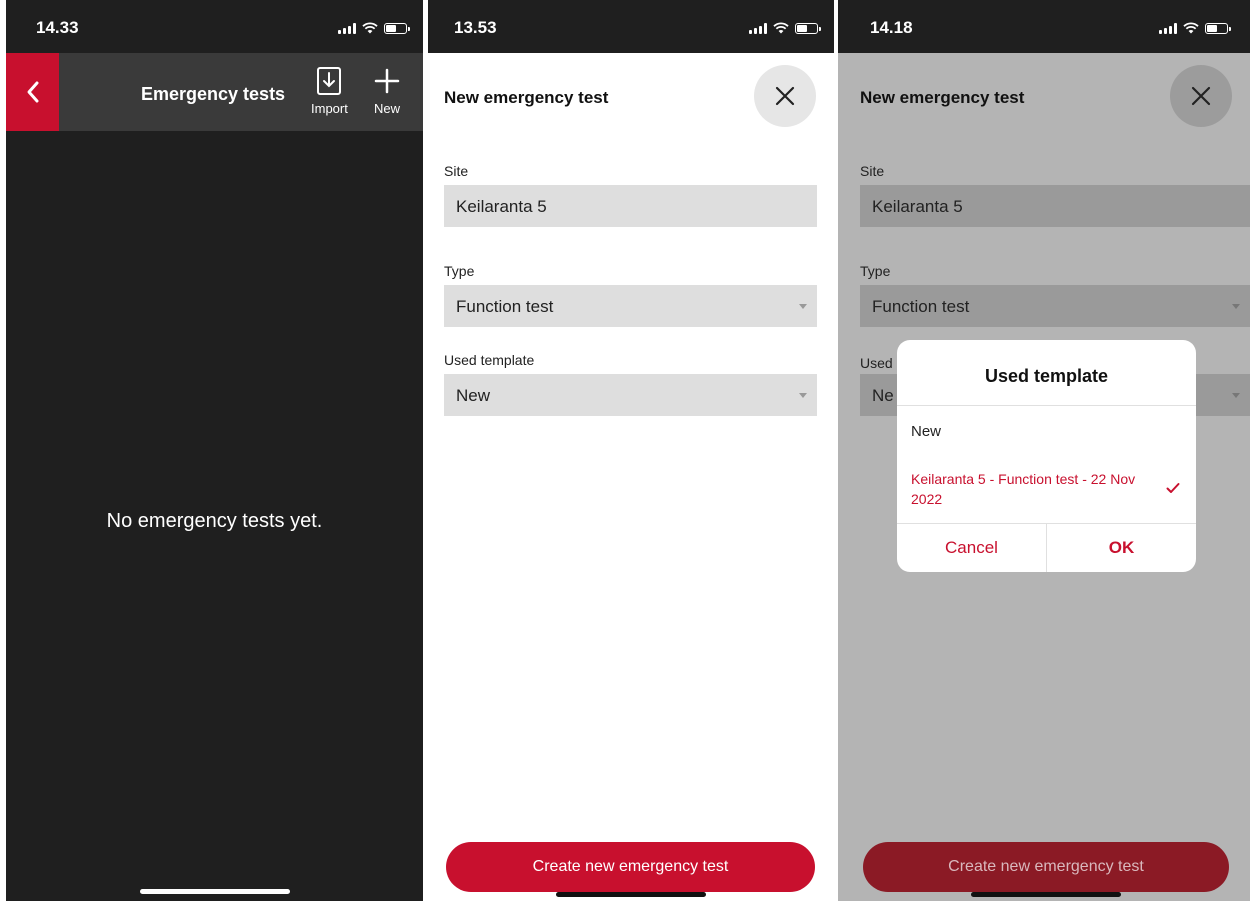 The image size is (1250, 901). I want to click on status-bar: 13.53, so click(631, 26).